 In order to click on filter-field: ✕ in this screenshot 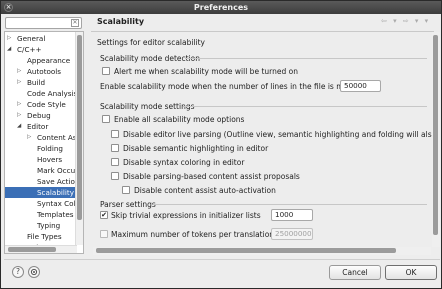, I will do `click(43, 23)`.